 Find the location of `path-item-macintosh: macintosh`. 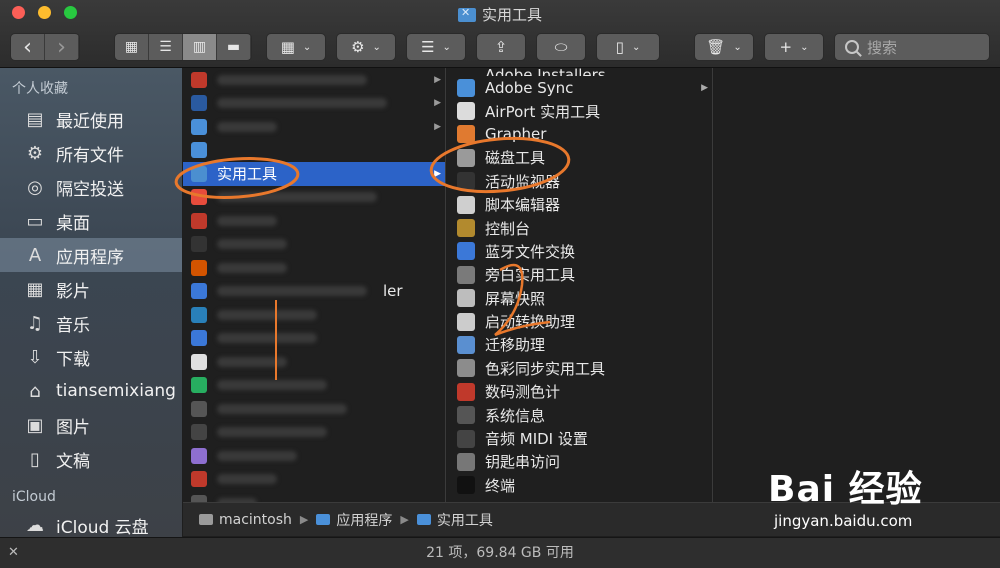

path-item-macintosh: macintosh is located at coordinates (255, 520).